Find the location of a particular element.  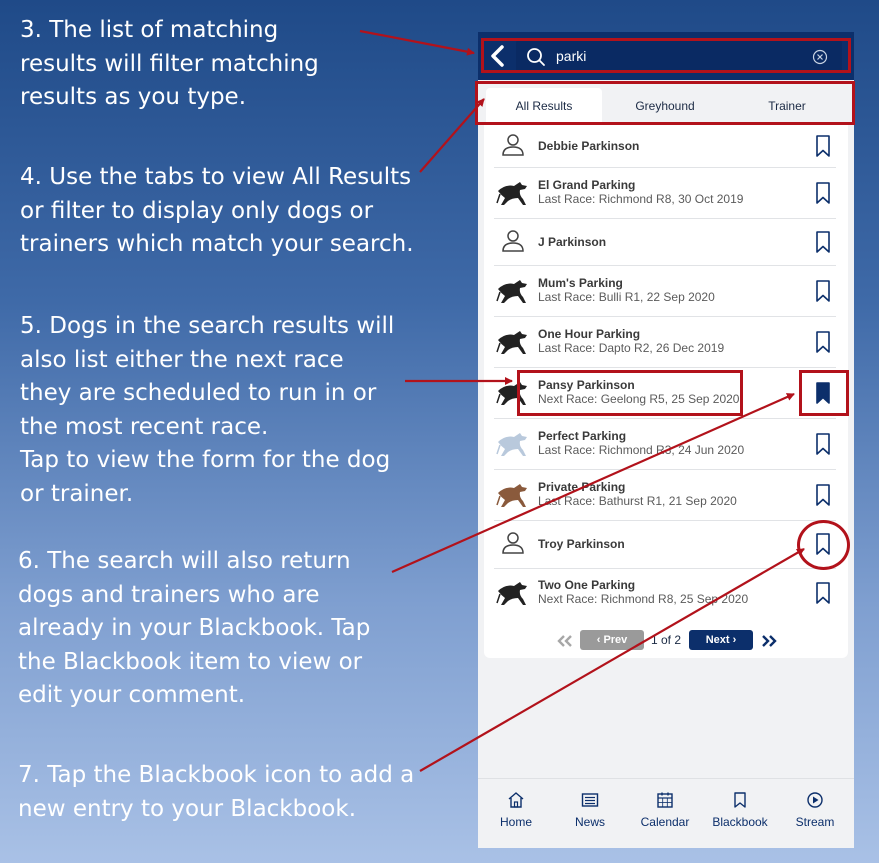

highlight-dog-race-info is located at coordinates (630, 393).